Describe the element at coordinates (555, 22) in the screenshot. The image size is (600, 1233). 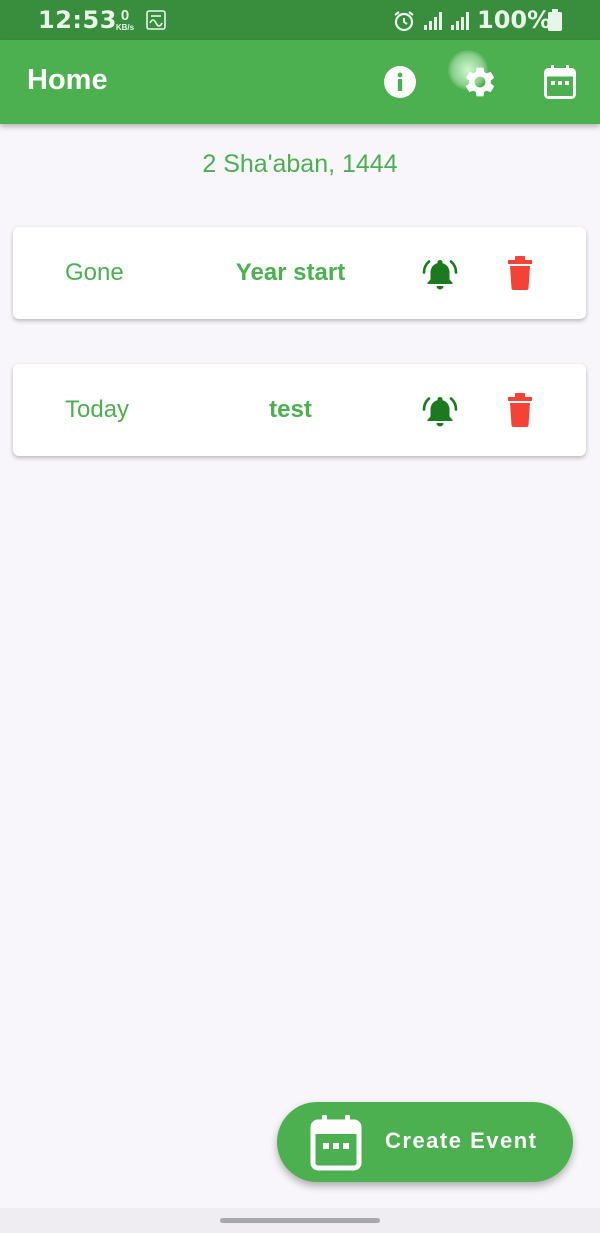
I see `battery-icon` at that location.